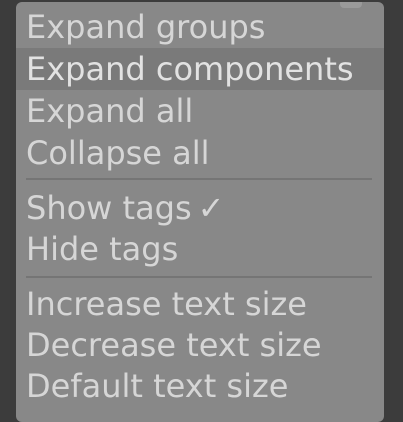 The image size is (403, 422). Describe the element at coordinates (200, 111) in the screenshot. I see `menu-item-expand-all: Expand all` at that location.